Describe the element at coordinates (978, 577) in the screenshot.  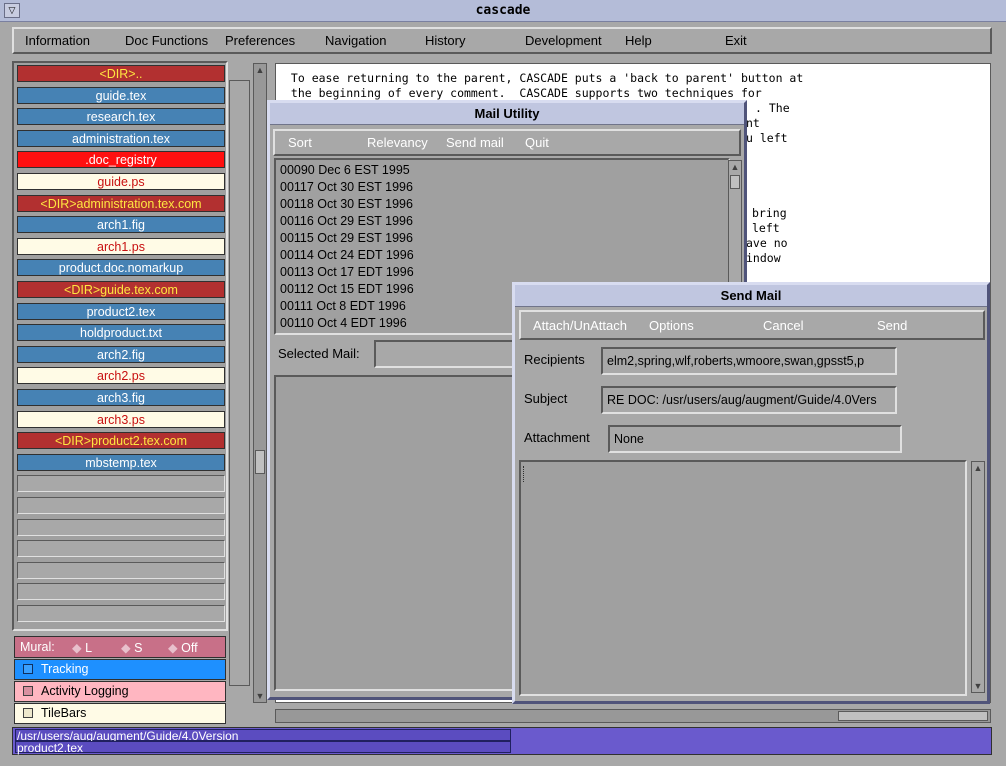
I see `mail-body-scrollbar: ▲ ▼` at that location.